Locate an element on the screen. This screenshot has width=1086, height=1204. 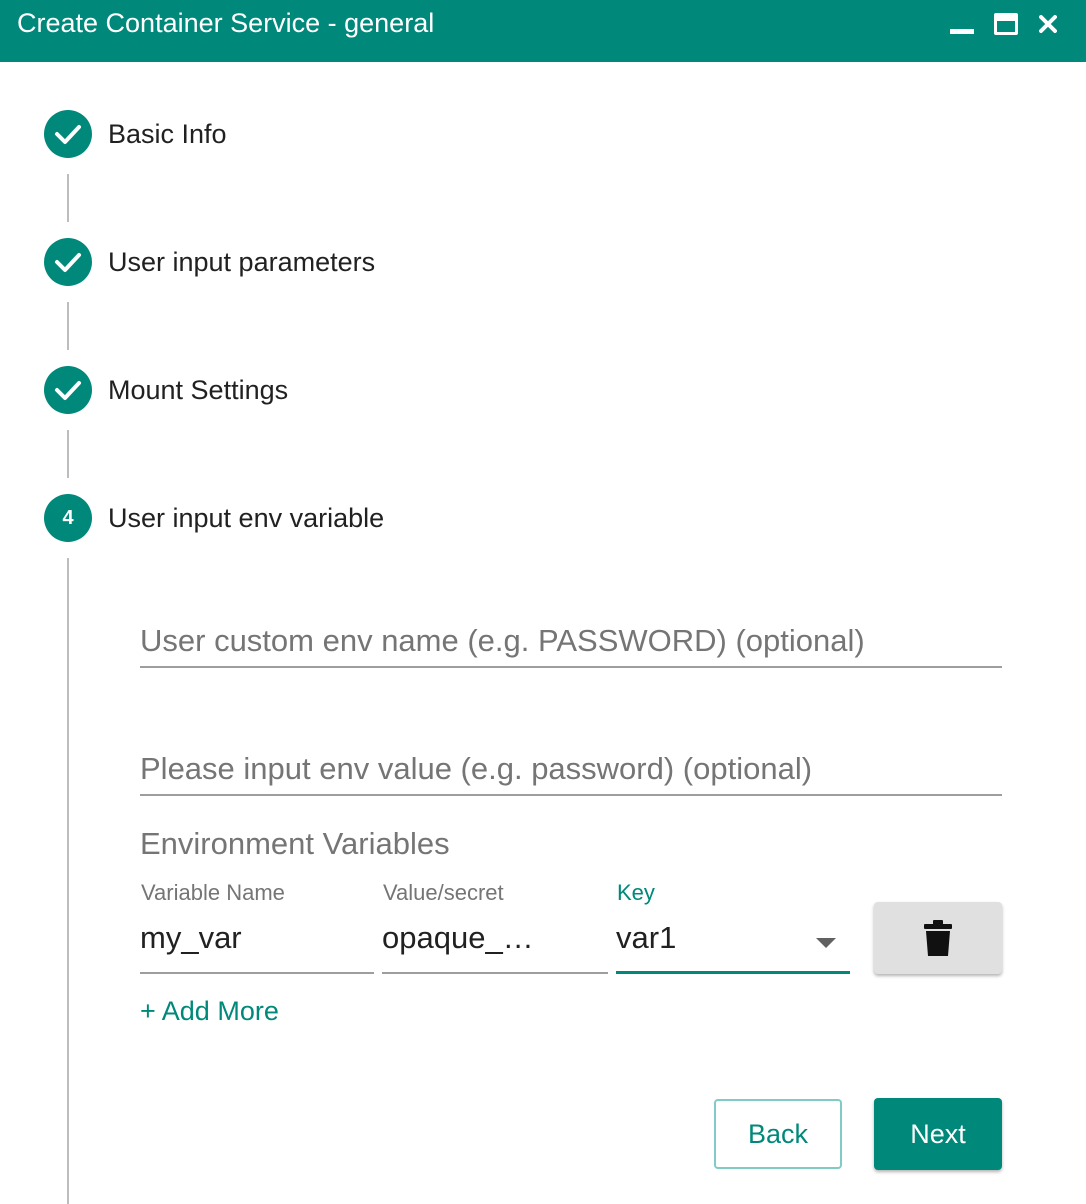
dropdown-arrow-icon is located at coordinates (826, 943).